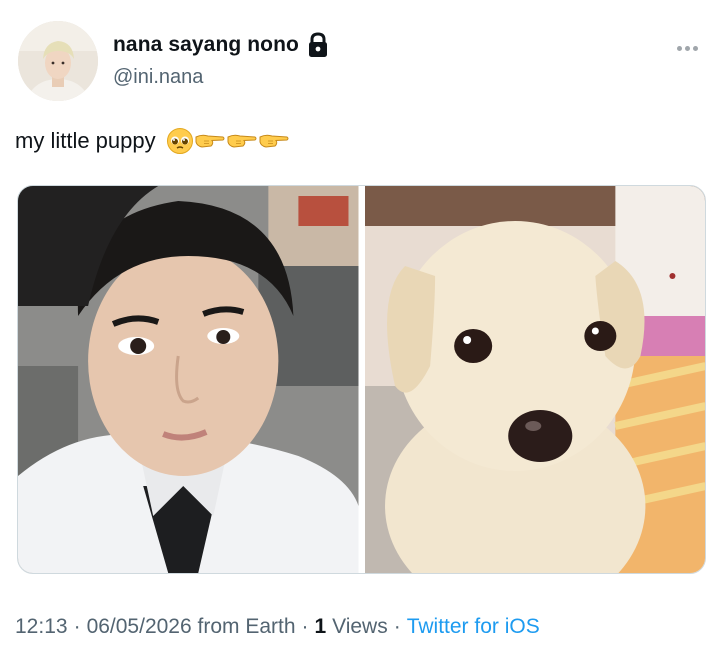 The width and height of the screenshot is (720, 654). What do you see at coordinates (360, 626) in the screenshot?
I see `views-label: Views` at bounding box center [360, 626].